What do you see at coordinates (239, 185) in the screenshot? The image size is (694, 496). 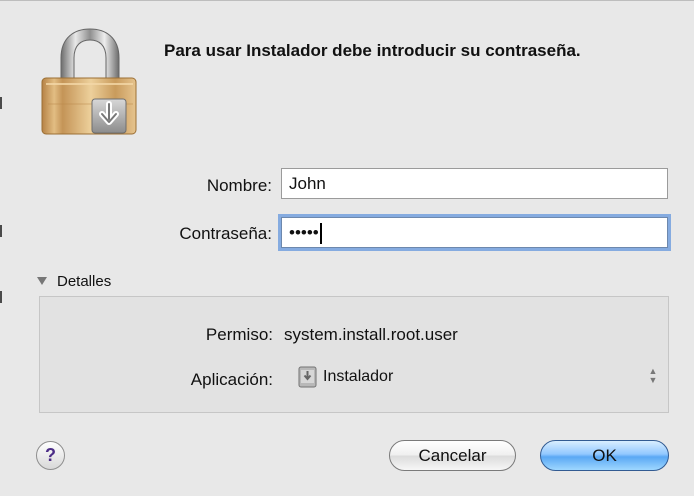 I see `name-label: Nombre:` at bounding box center [239, 185].